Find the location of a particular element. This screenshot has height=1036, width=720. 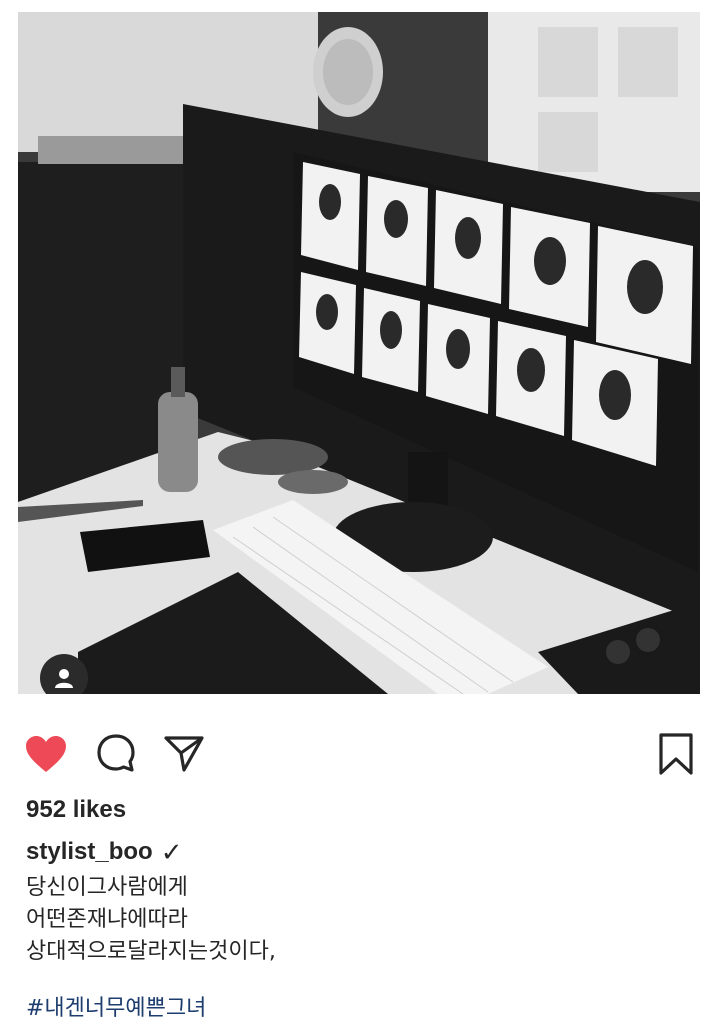

author-row: stylist_boo ✓ is located at coordinates (104, 852).